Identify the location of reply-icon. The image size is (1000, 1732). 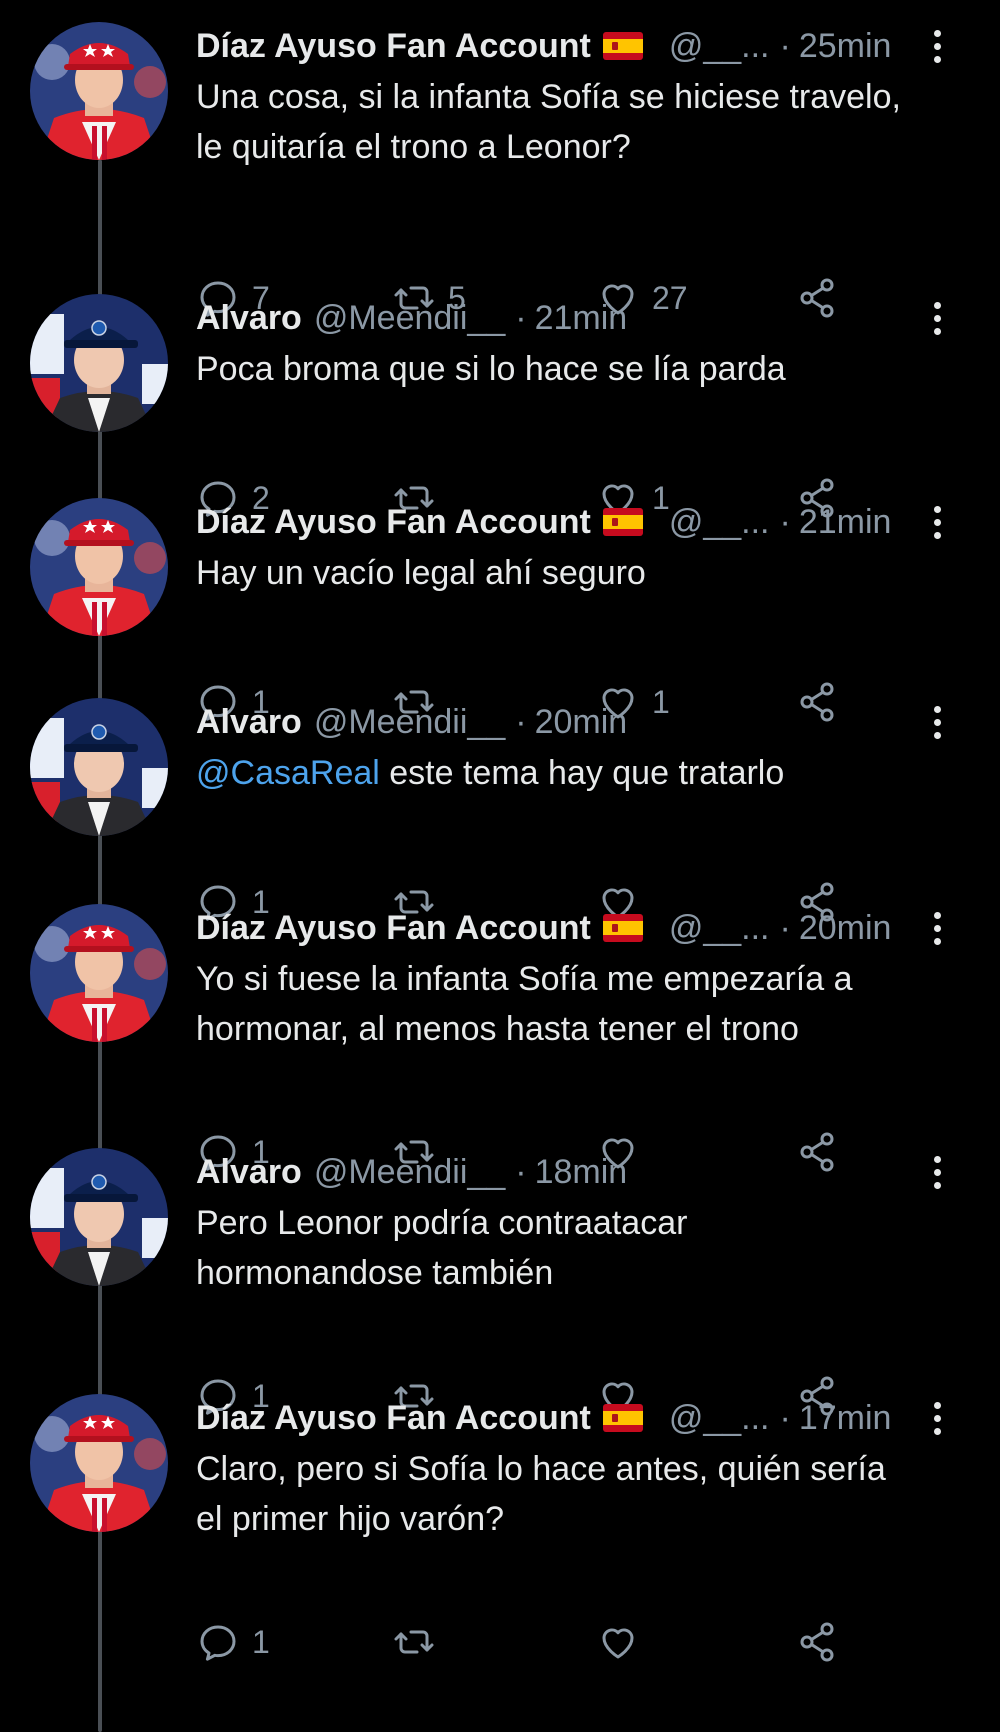
(218, 1642).